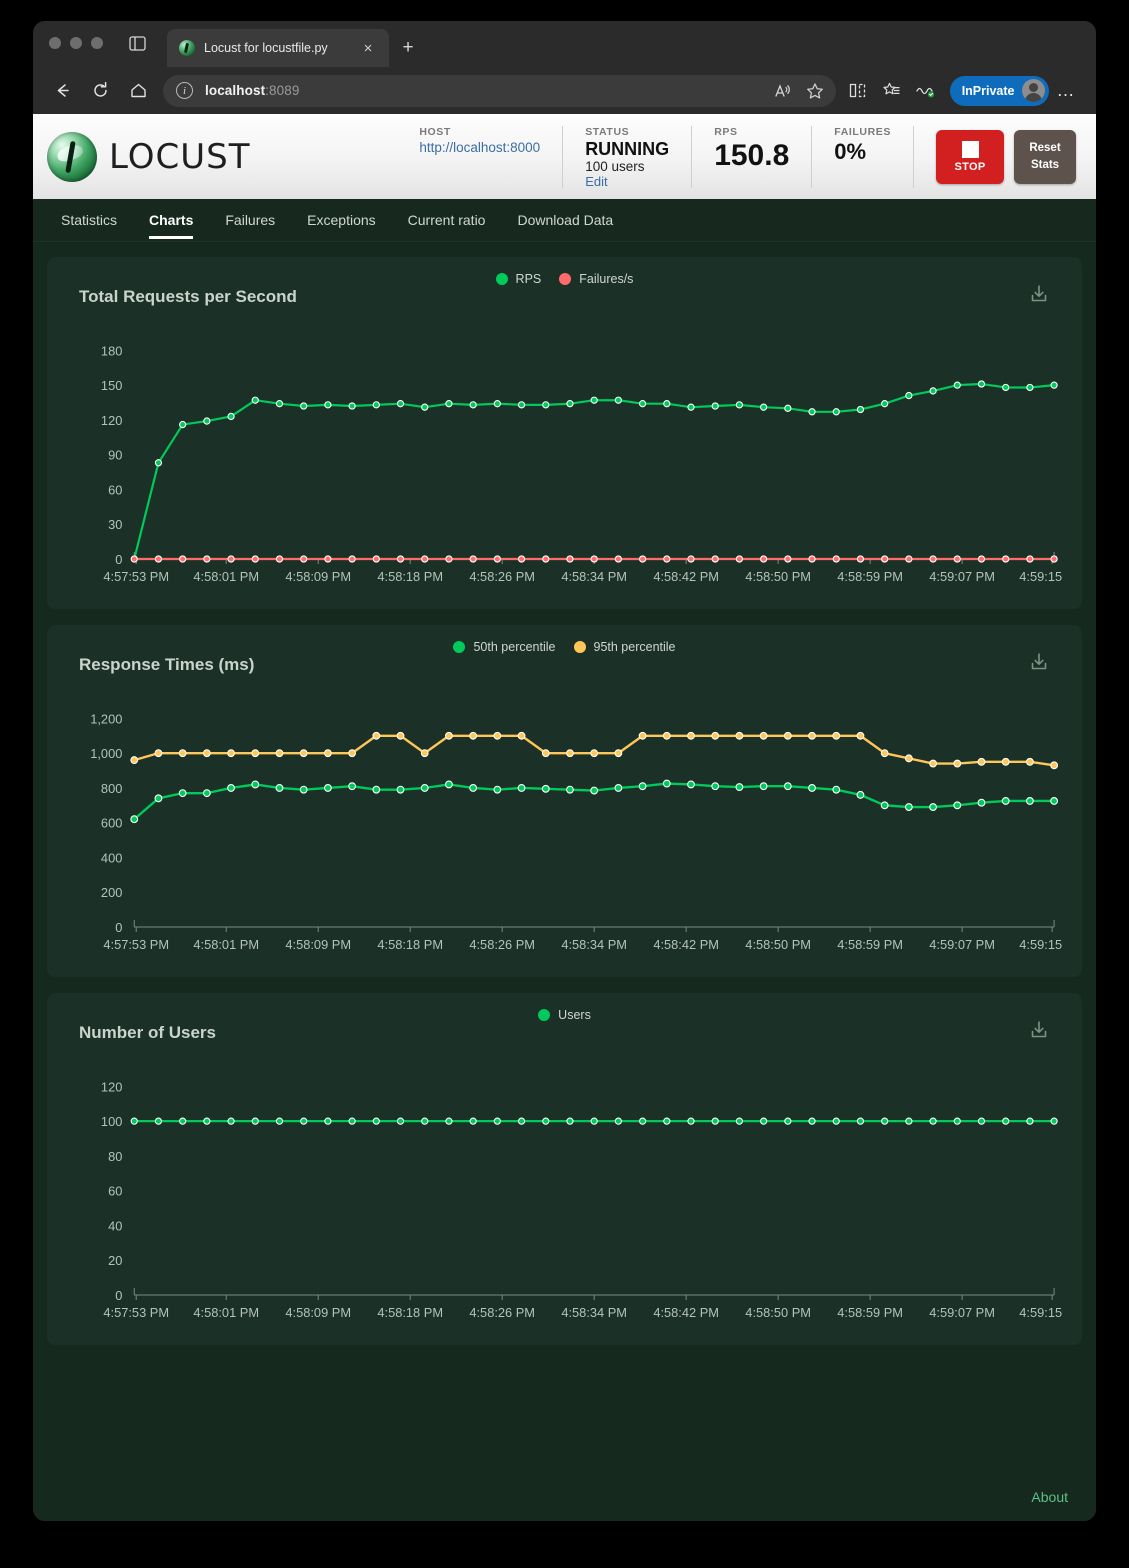  Describe the element at coordinates (799, 91) in the screenshot. I see `omnibox-actions` at that location.